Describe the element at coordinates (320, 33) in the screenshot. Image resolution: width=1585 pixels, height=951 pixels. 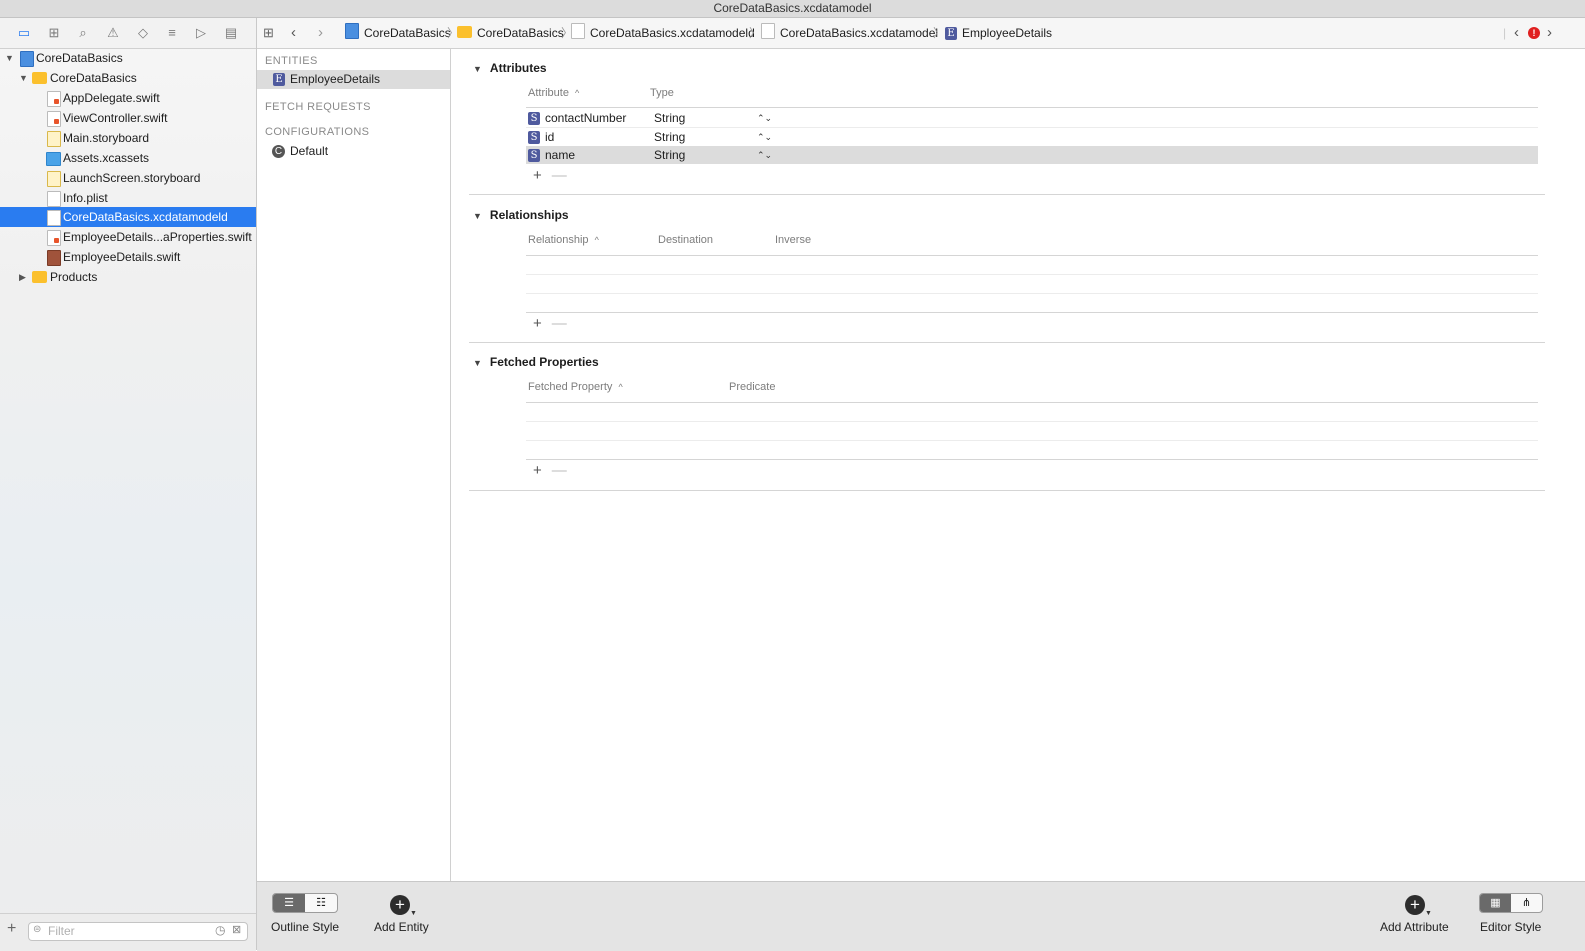
I see `forward-chevron-icon: ›` at that location.